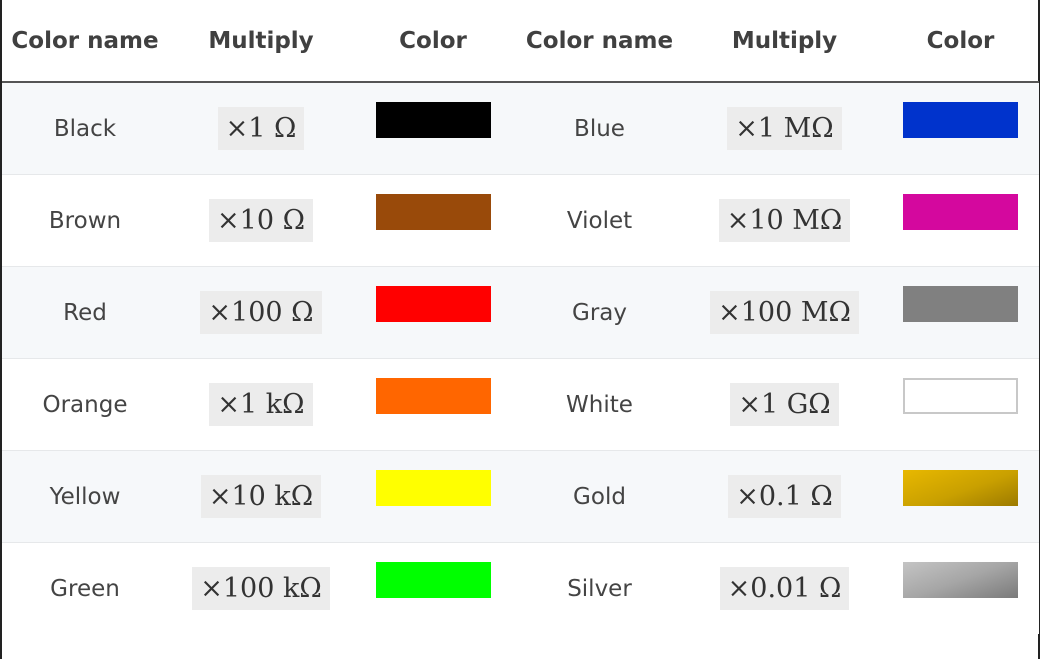 The image size is (1044, 659). Describe the element at coordinates (85, 588) in the screenshot. I see `color-name-cell: Green` at that location.